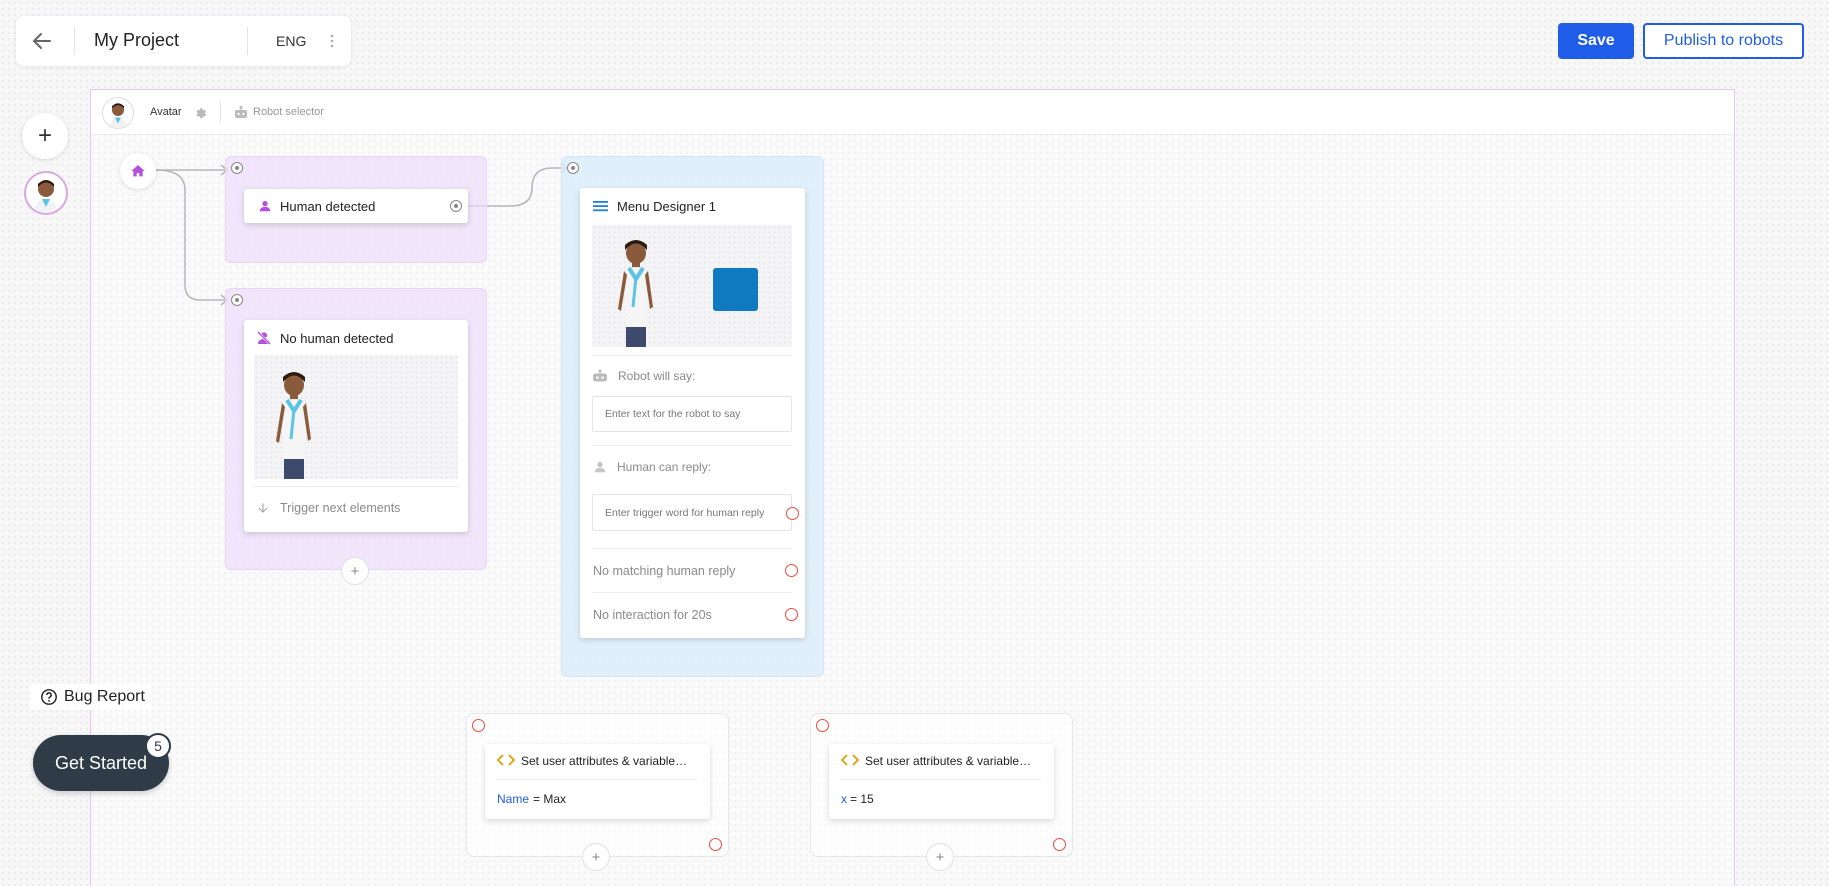  I want to click on no-match-output-port, so click(791, 570).